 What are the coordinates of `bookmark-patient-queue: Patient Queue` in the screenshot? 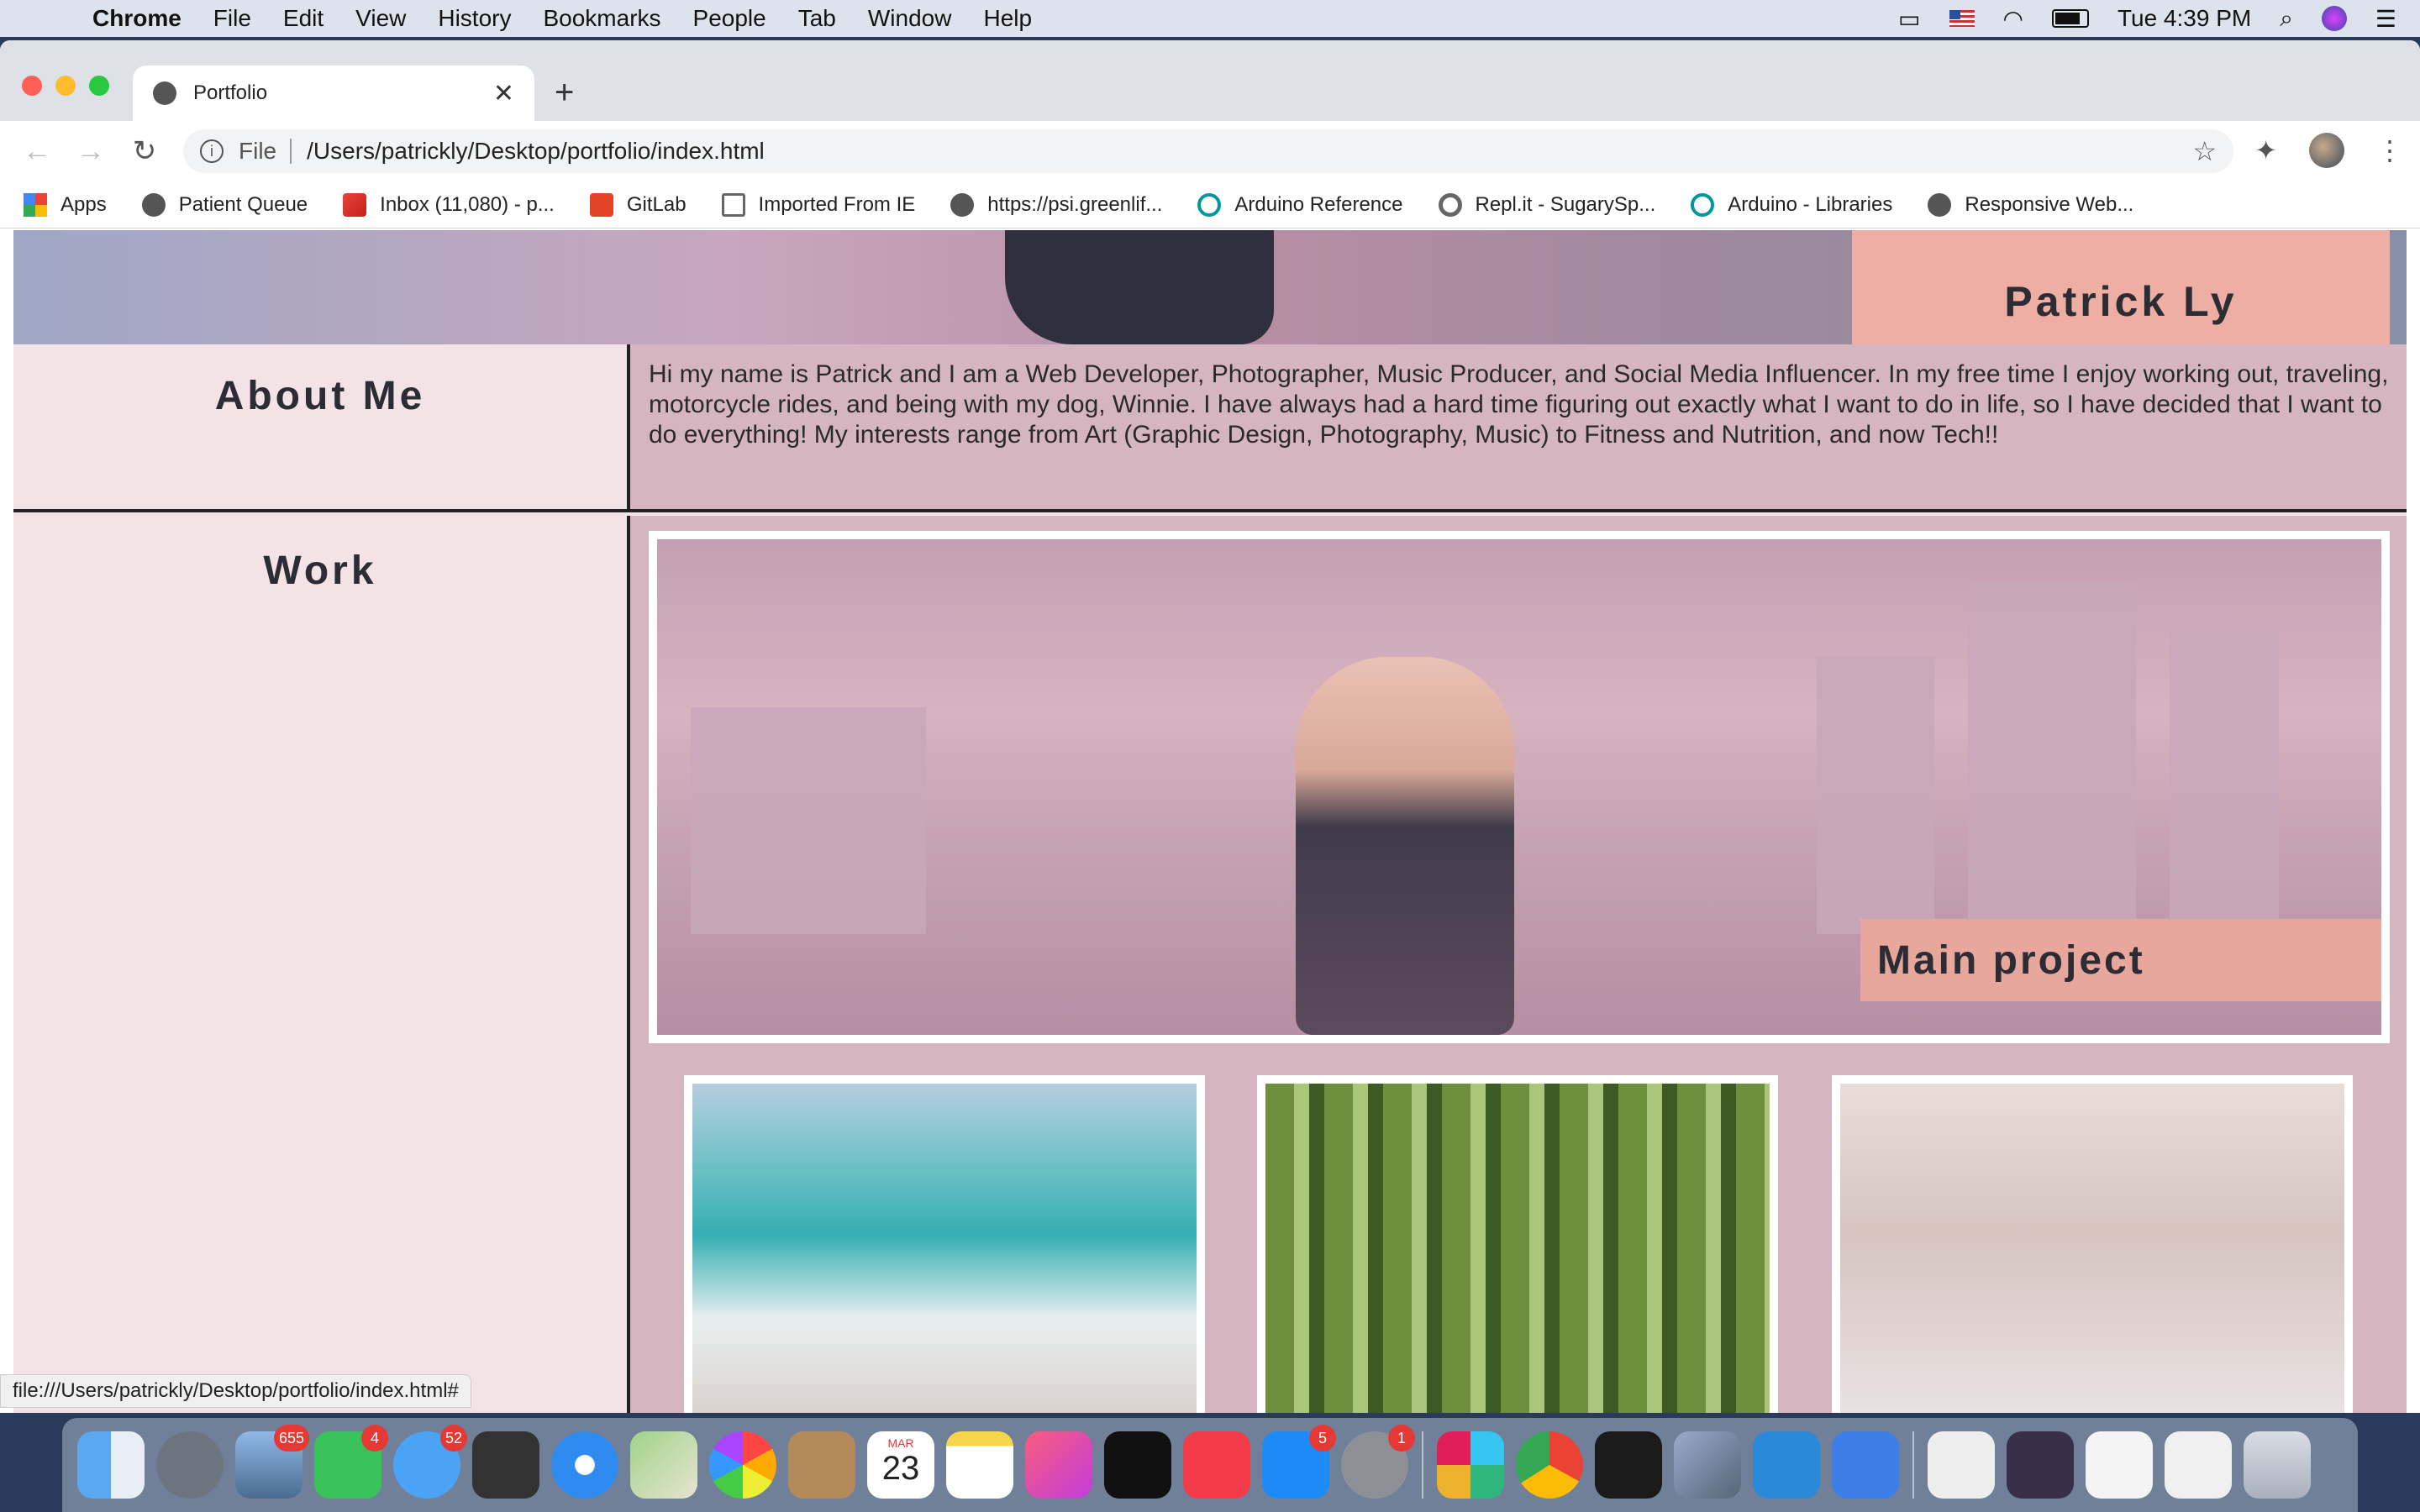 It's located at (225, 204).